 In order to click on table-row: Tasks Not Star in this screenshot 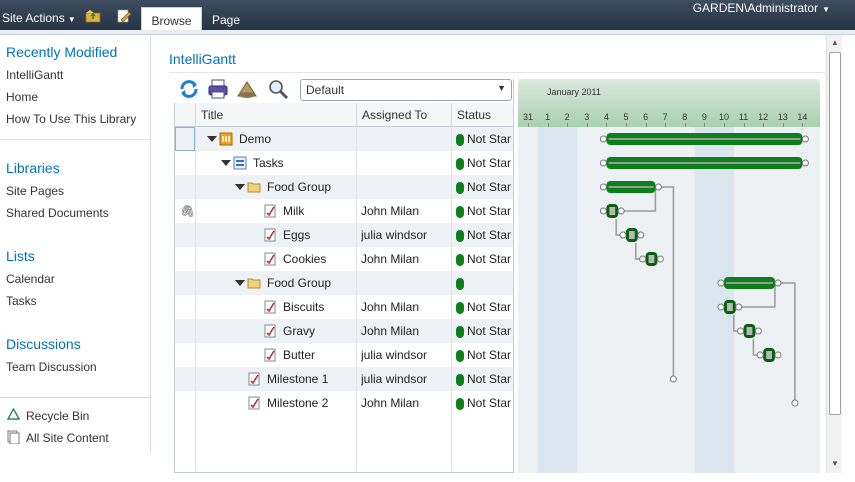, I will do `click(344, 163)`.